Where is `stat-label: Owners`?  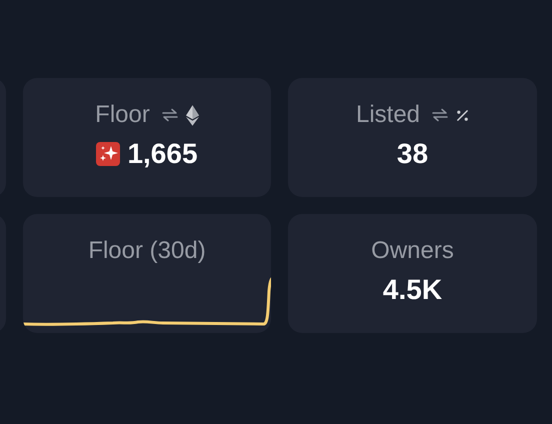
stat-label: Owners is located at coordinates (412, 251).